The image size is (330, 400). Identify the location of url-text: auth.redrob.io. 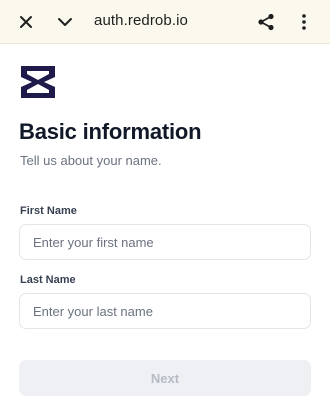
(141, 20).